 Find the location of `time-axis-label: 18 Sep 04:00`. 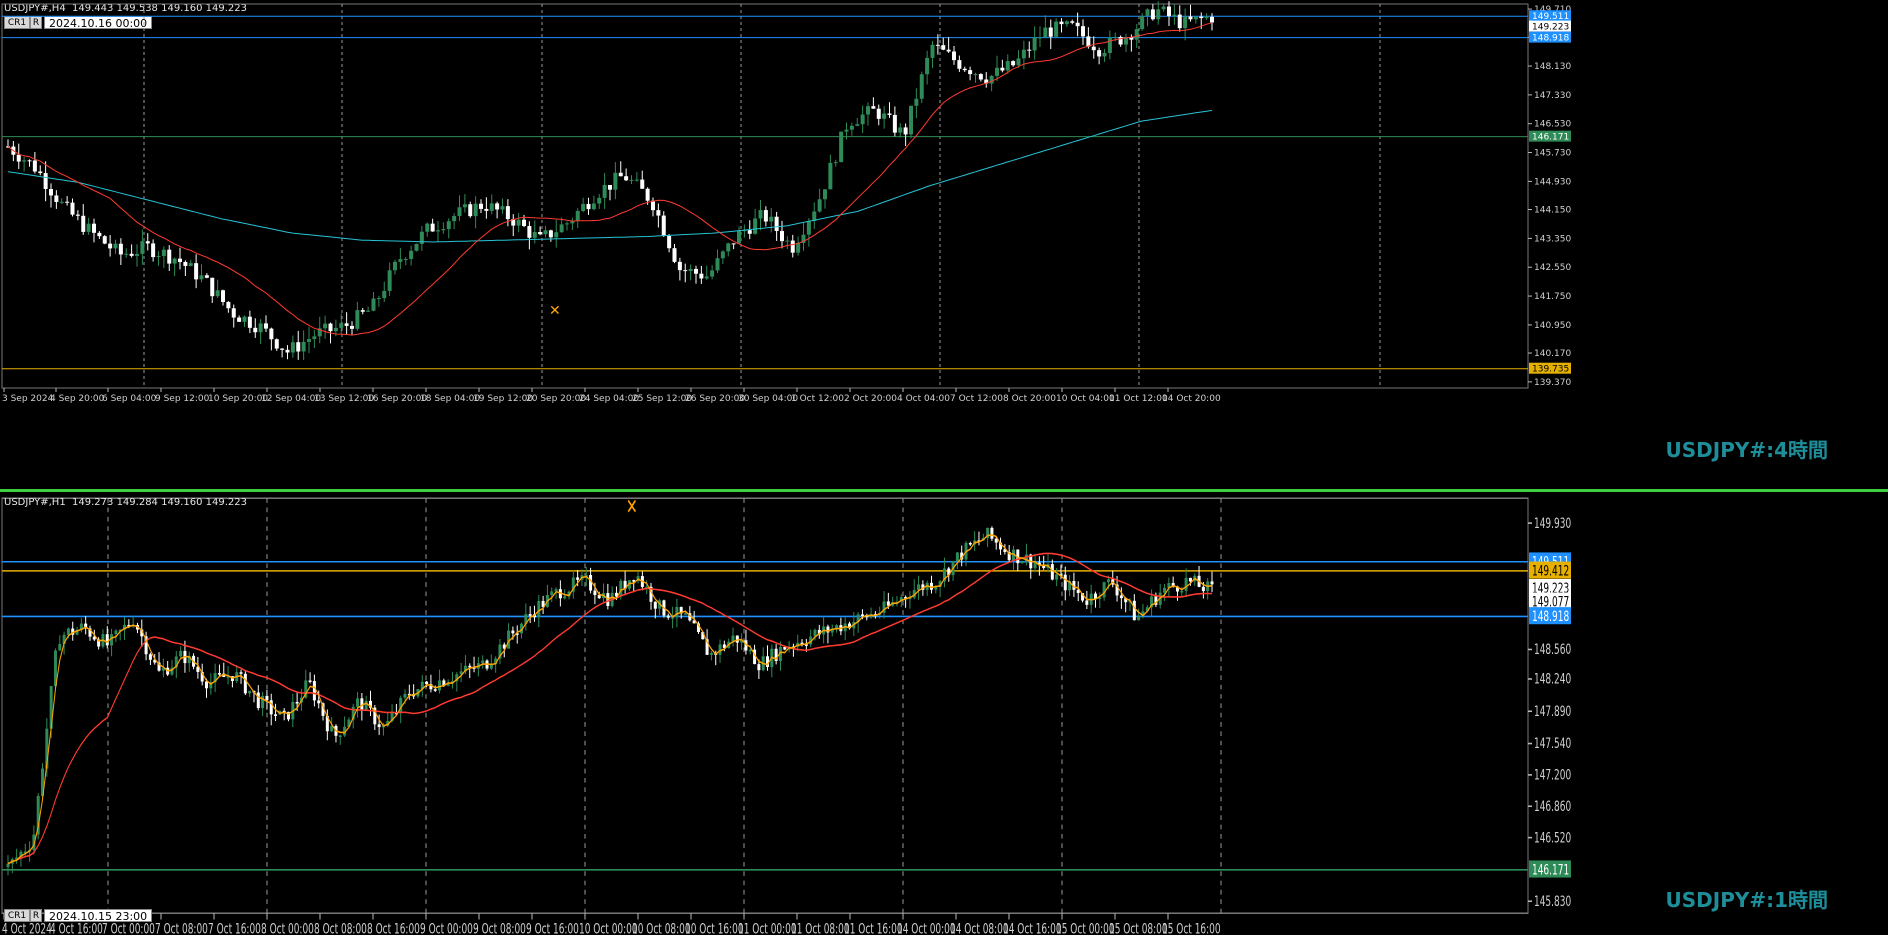

time-axis-label: 18 Sep 04:00 is located at coordinates (450, 399).